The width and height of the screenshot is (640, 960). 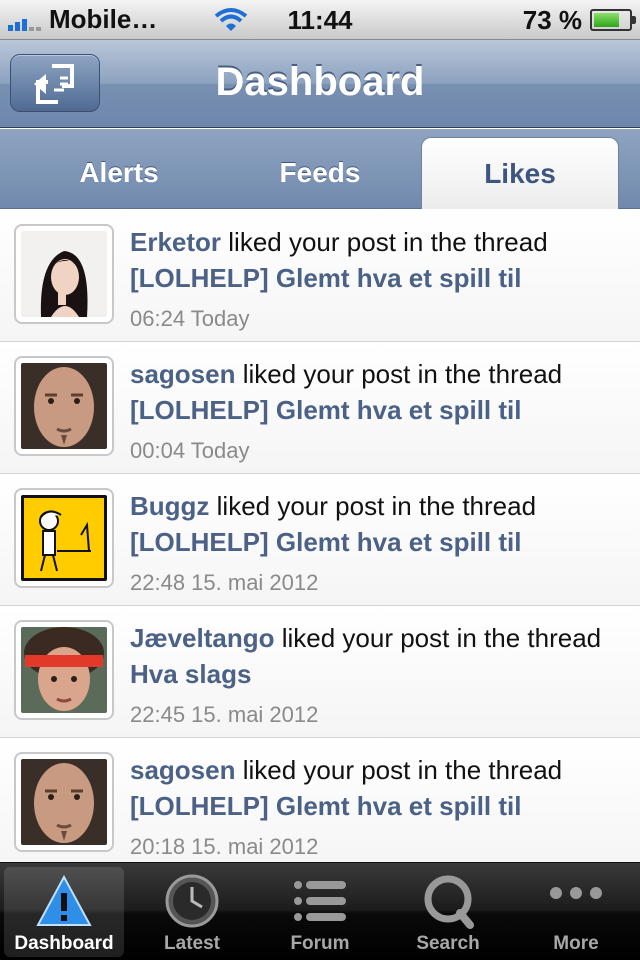 What do you see at coordinates (224, 714) in the screenshot?
I see `timestamp: 22:45 15. mai 2012` at bounding box center [224, 714].